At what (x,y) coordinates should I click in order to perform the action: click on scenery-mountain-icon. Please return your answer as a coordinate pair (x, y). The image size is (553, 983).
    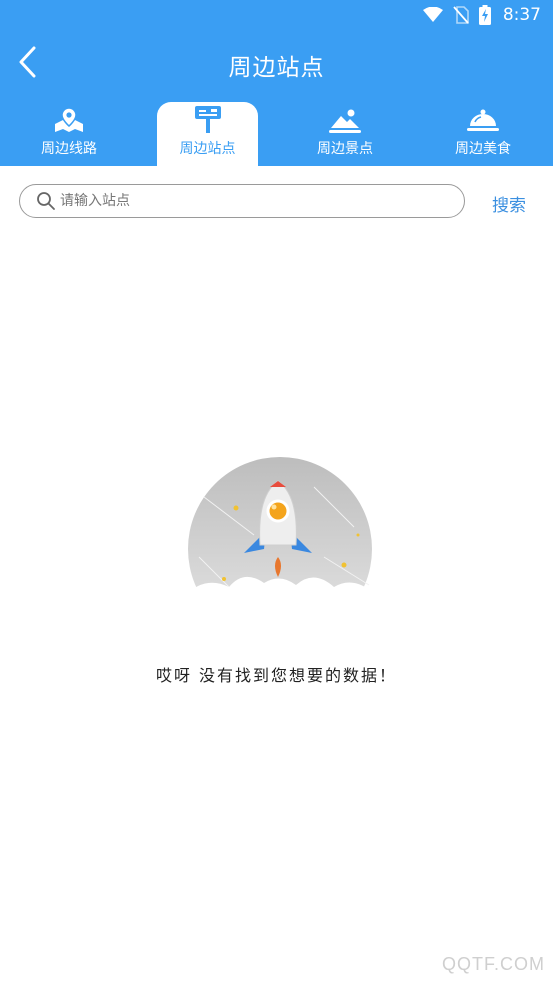
    Looking at the image, I should click on (345, 118).